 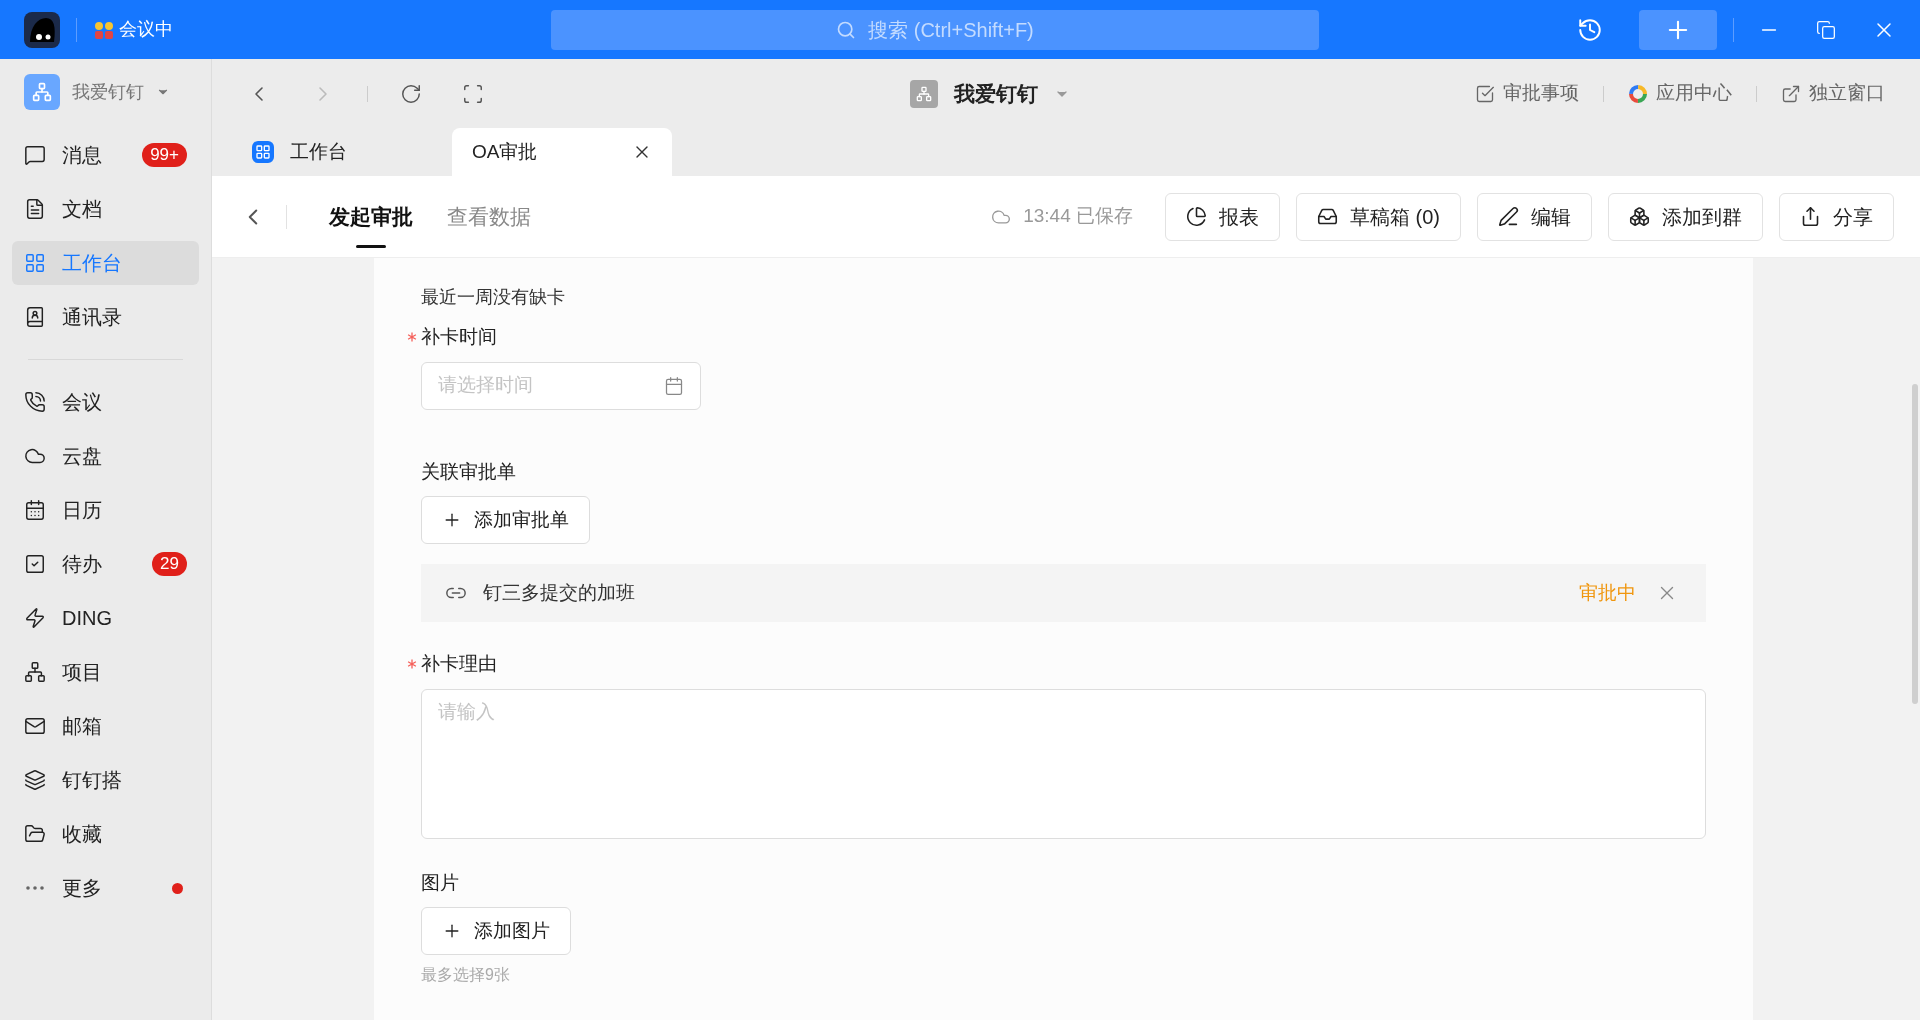 What do you see at coordinates (146, 29) in the screenshot?
I see `meeting-status: 会议中` at bounding box center [146, 29].